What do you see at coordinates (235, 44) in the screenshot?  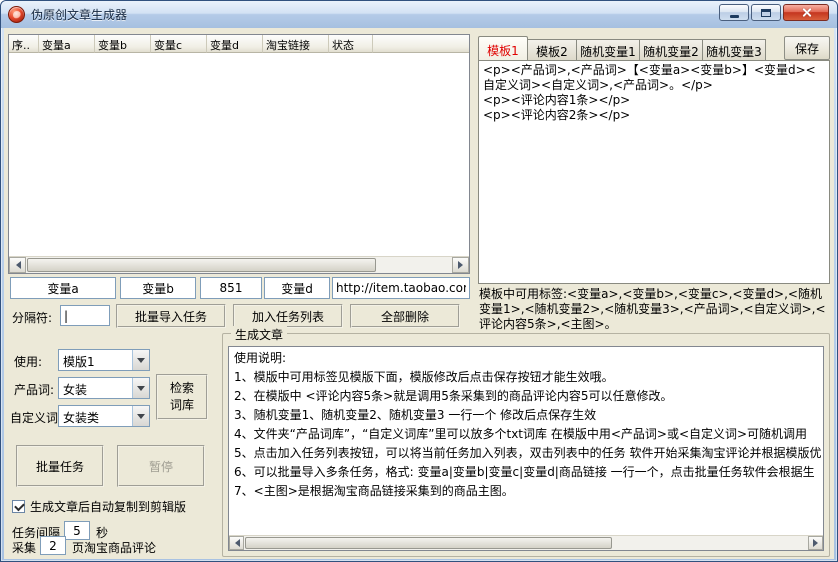 I see `column-header-var-d: 变量d` at bounding box center [235, 44].